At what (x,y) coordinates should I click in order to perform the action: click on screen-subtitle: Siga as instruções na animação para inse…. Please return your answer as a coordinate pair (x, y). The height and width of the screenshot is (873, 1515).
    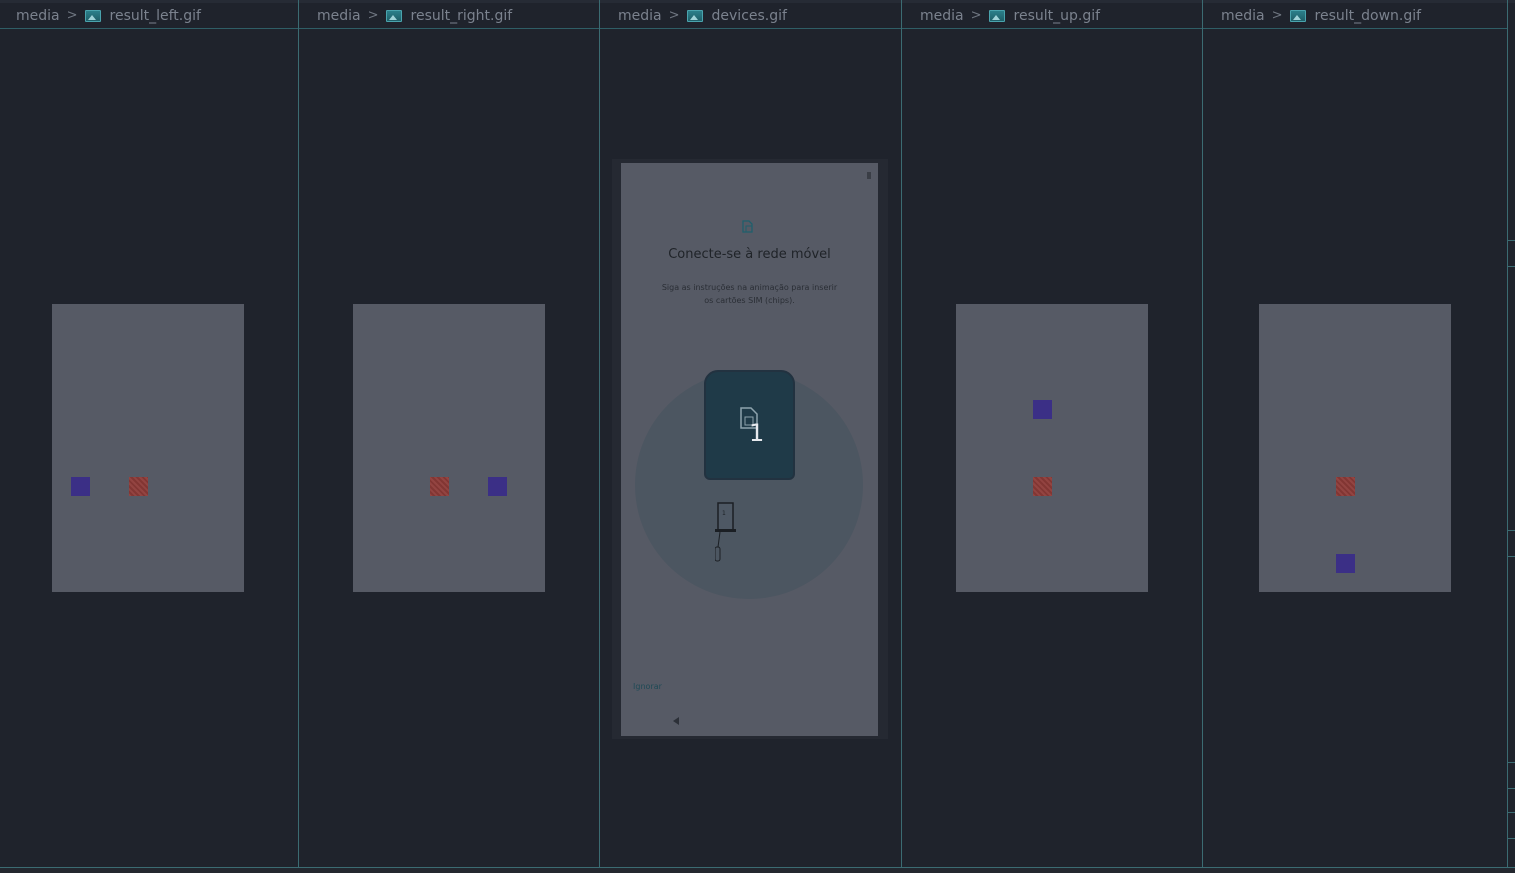
    Looking at the image, I should click on (749, 294).